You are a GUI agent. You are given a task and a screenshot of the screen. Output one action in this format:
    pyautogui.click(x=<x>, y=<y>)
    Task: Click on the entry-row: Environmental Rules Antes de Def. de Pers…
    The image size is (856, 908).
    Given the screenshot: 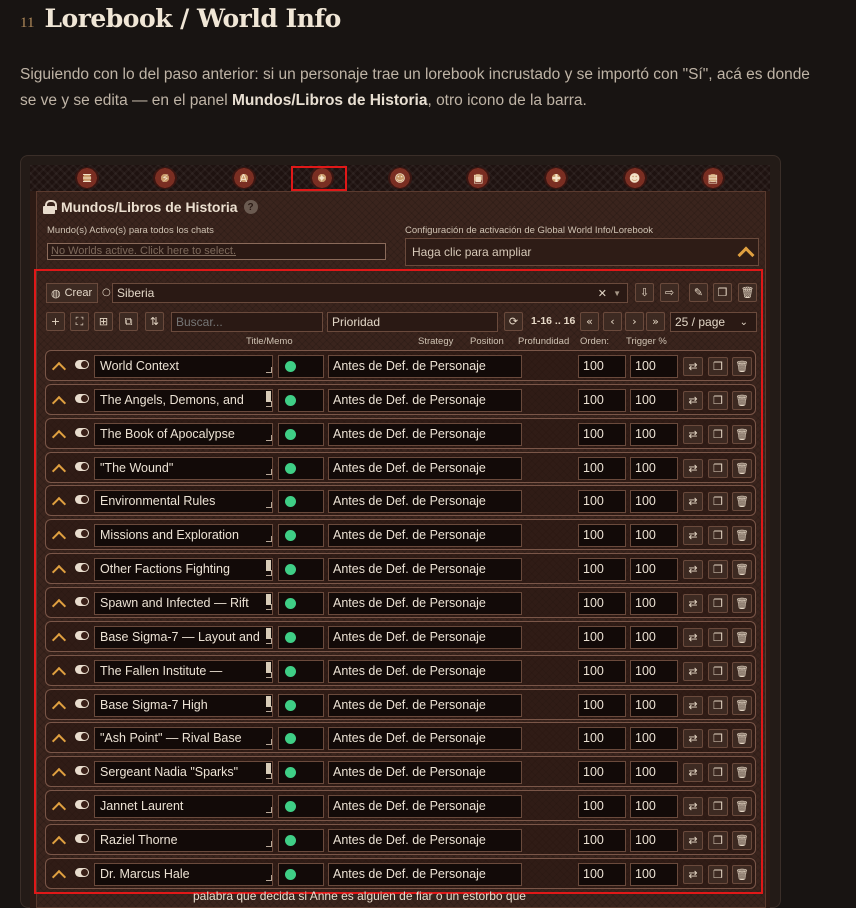 What is the action you would take?
    pyautogui.click(x=400, y=501)
    